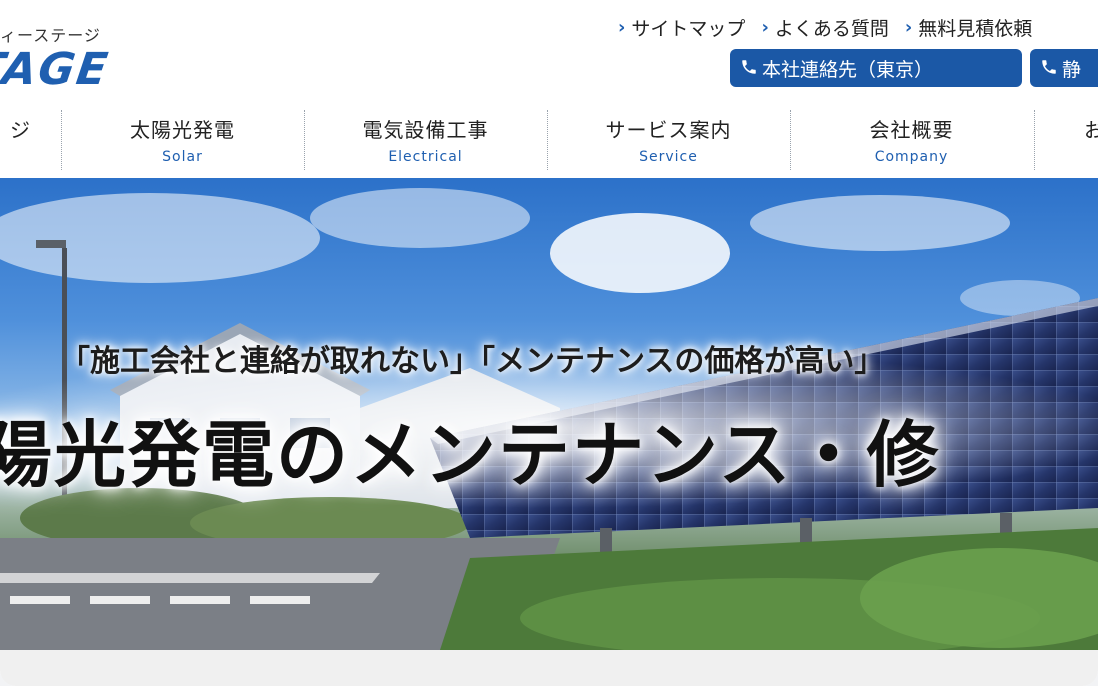 This screenshot has width=1098, height=686. Describe the element at coordinates (470, 455) in the screenshot. I see `hero-headline: 陽光発電のメンテナンス・修` at that location.